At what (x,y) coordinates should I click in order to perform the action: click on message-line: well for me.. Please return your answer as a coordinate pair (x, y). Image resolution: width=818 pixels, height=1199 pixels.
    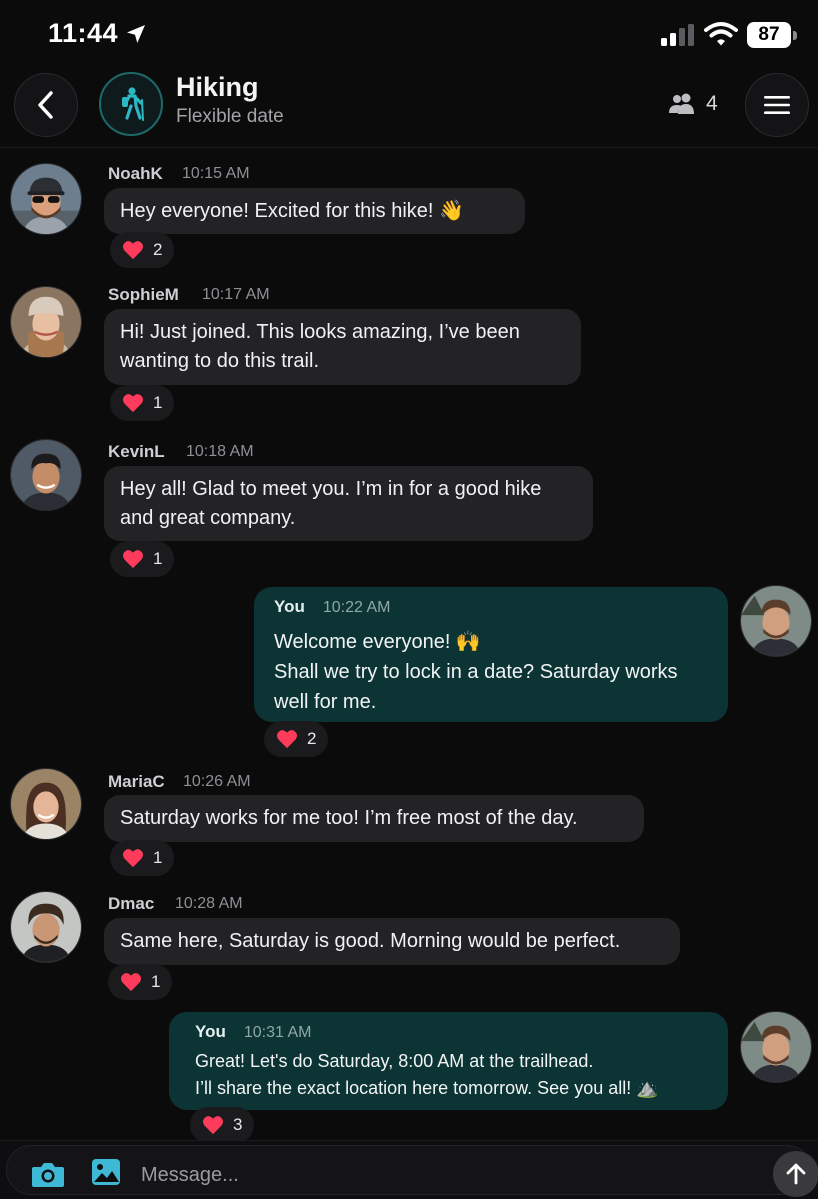
    Looking at the image, I should click on (325, 702).